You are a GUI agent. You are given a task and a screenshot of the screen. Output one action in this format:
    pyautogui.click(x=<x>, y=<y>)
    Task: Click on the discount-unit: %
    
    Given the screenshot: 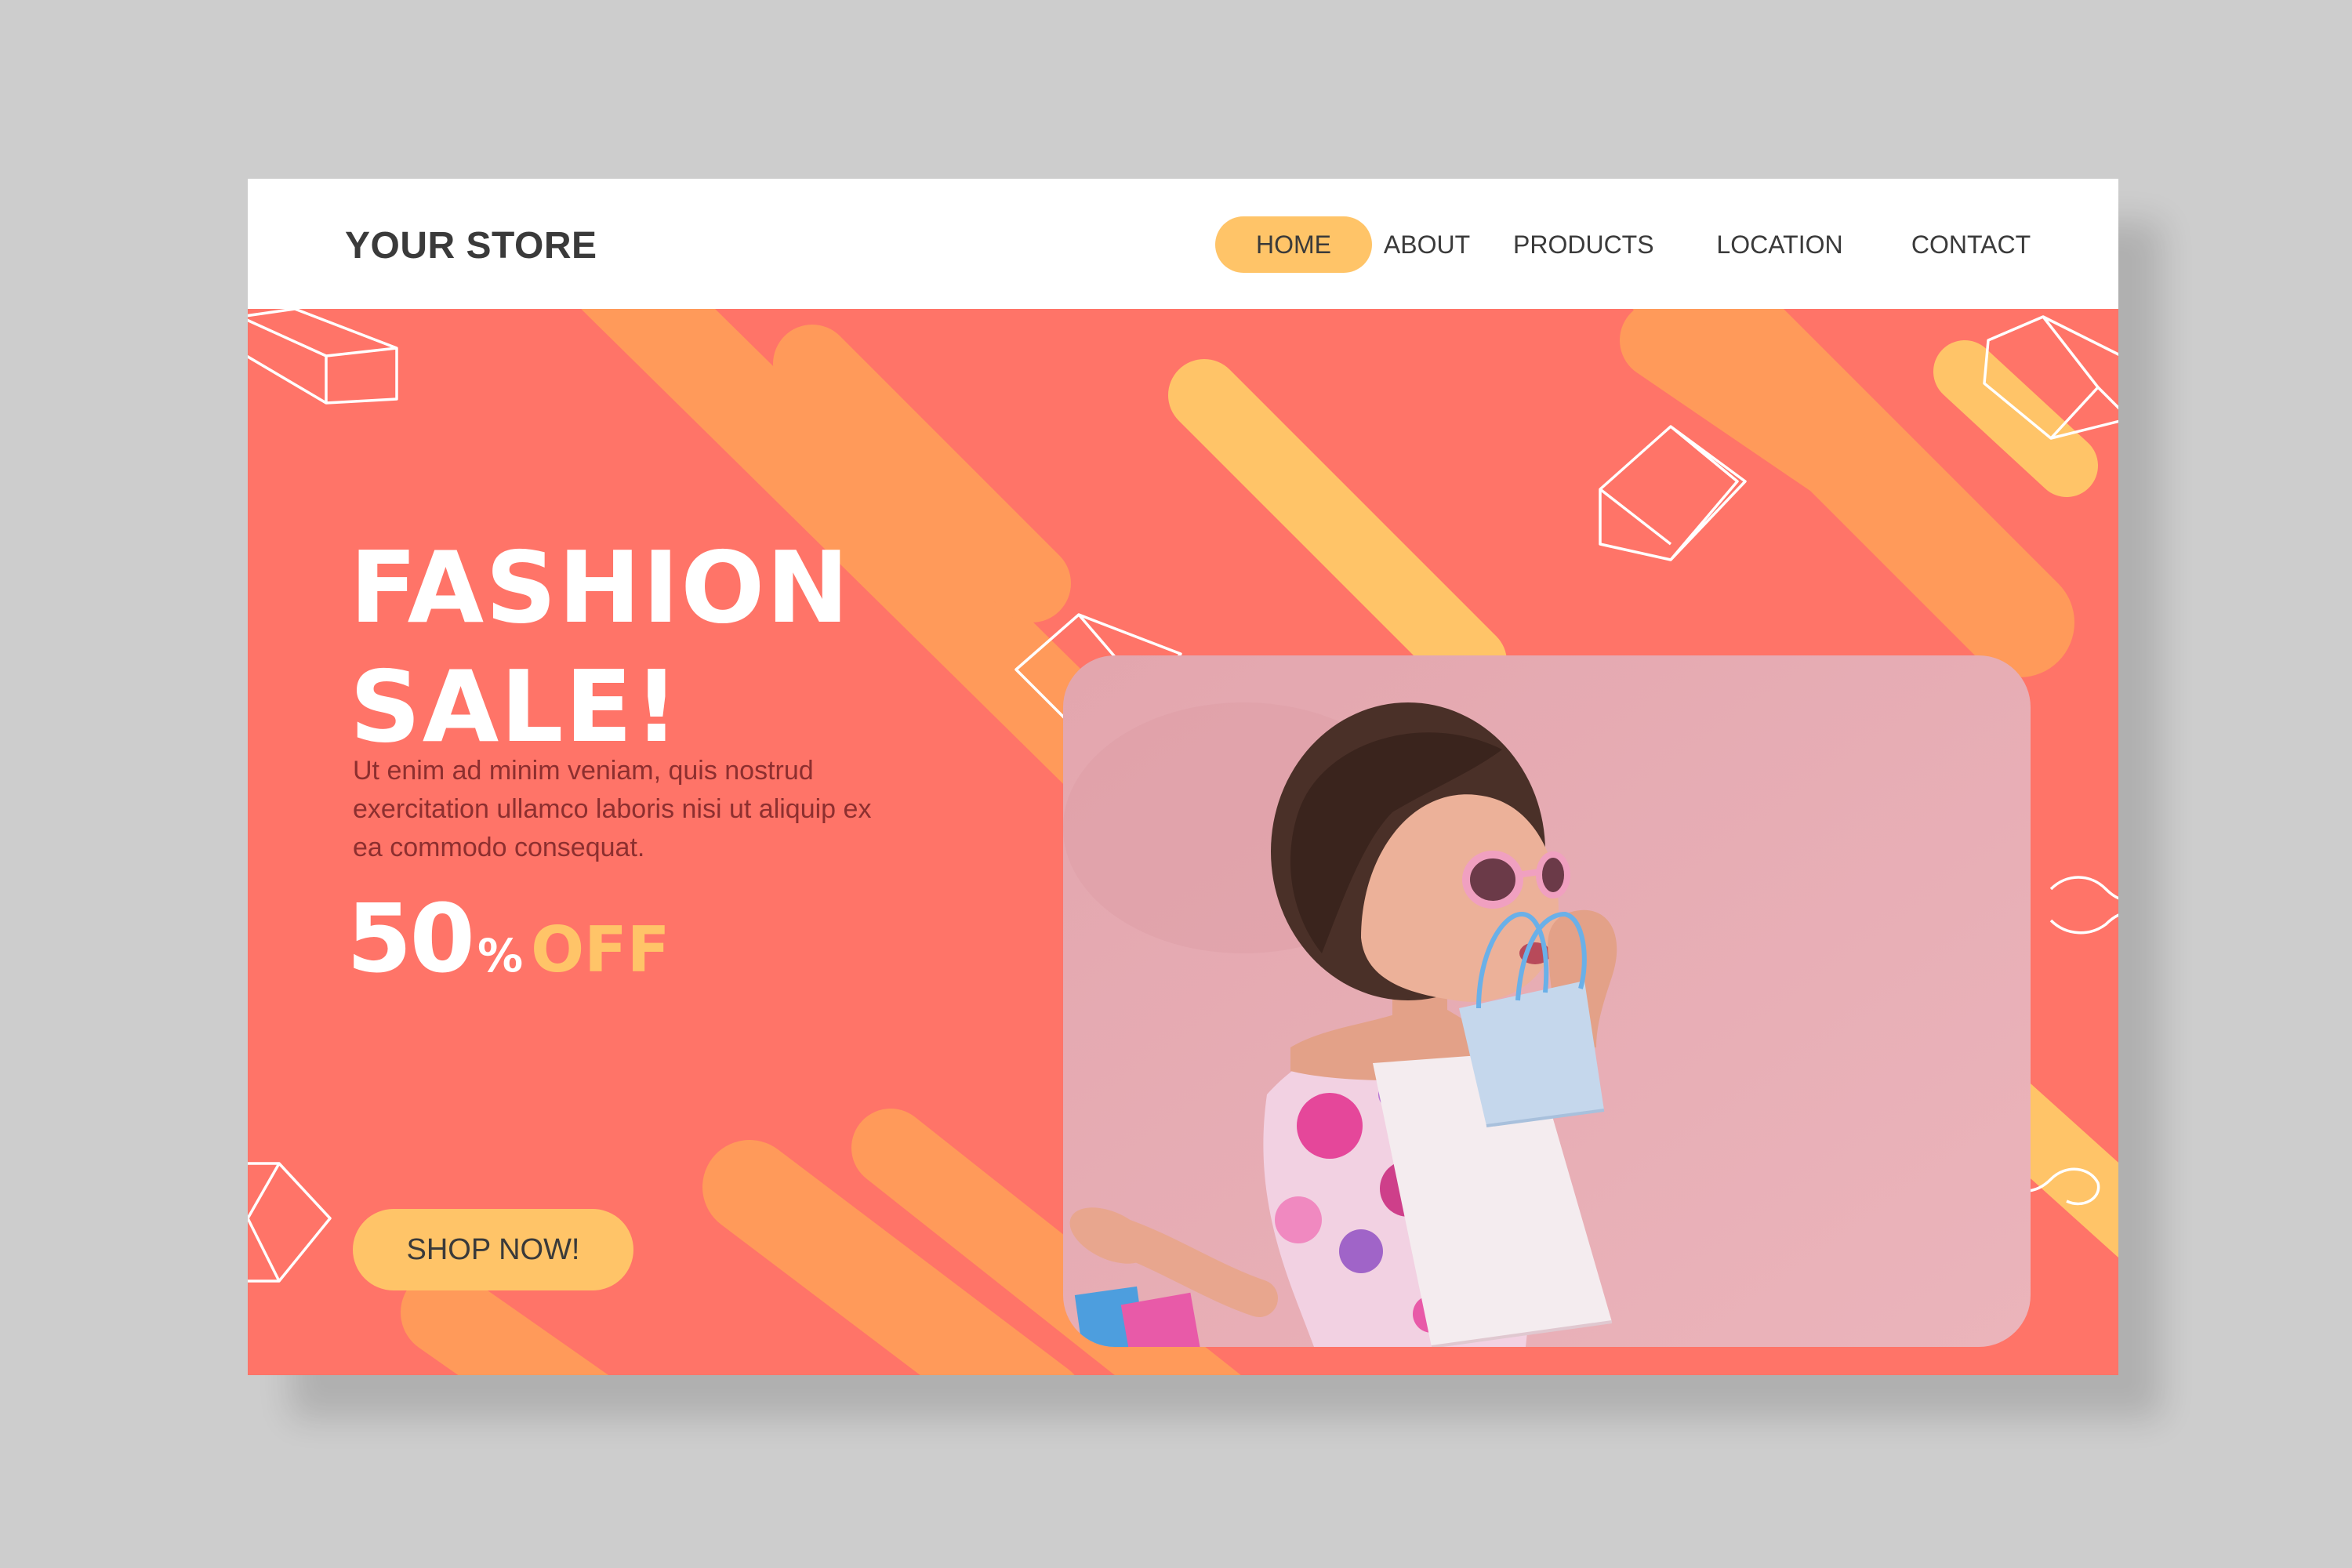 What is the action you would take?
    pyautogui.click(x=500, y=955)
    